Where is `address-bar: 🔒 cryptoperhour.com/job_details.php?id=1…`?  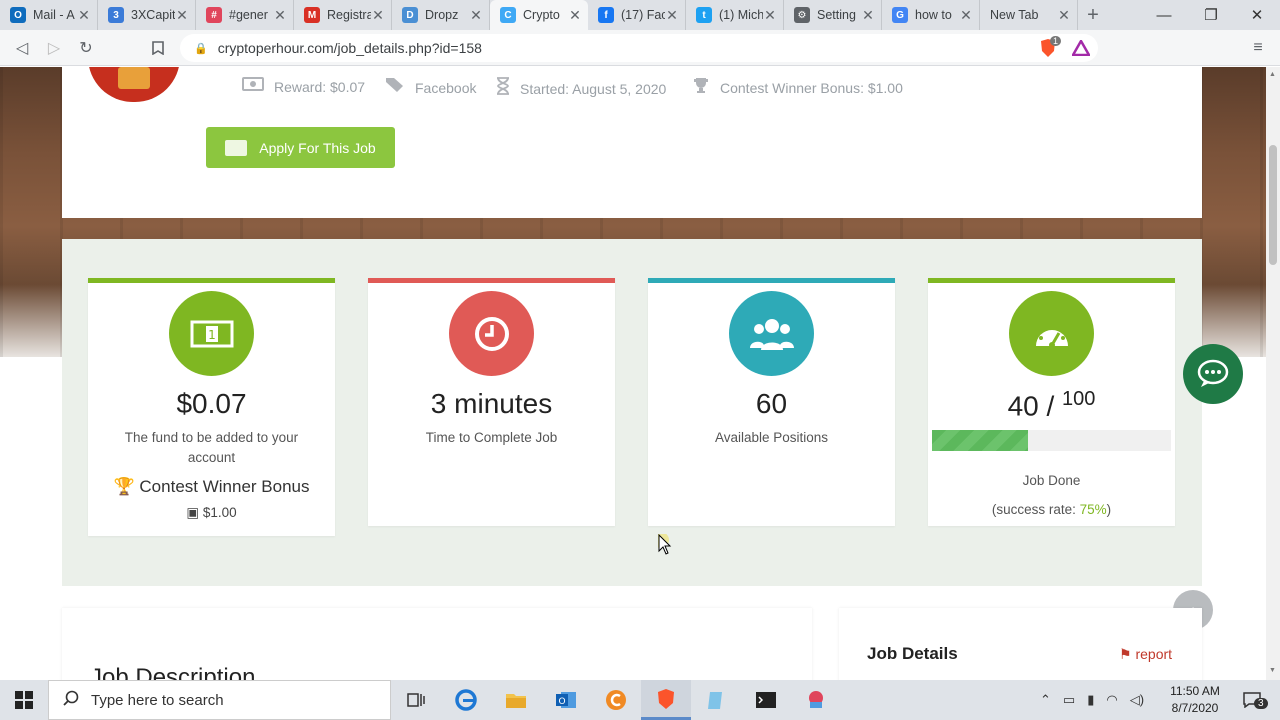
address-bar: 🔒 cryptoperhour.com/job_details.php?id=1… is located at coordinates (639, 48).